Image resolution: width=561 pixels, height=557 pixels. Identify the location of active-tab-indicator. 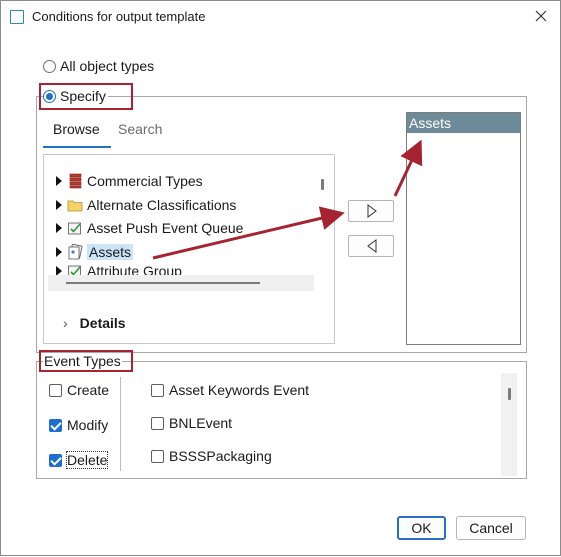
(77, 147).